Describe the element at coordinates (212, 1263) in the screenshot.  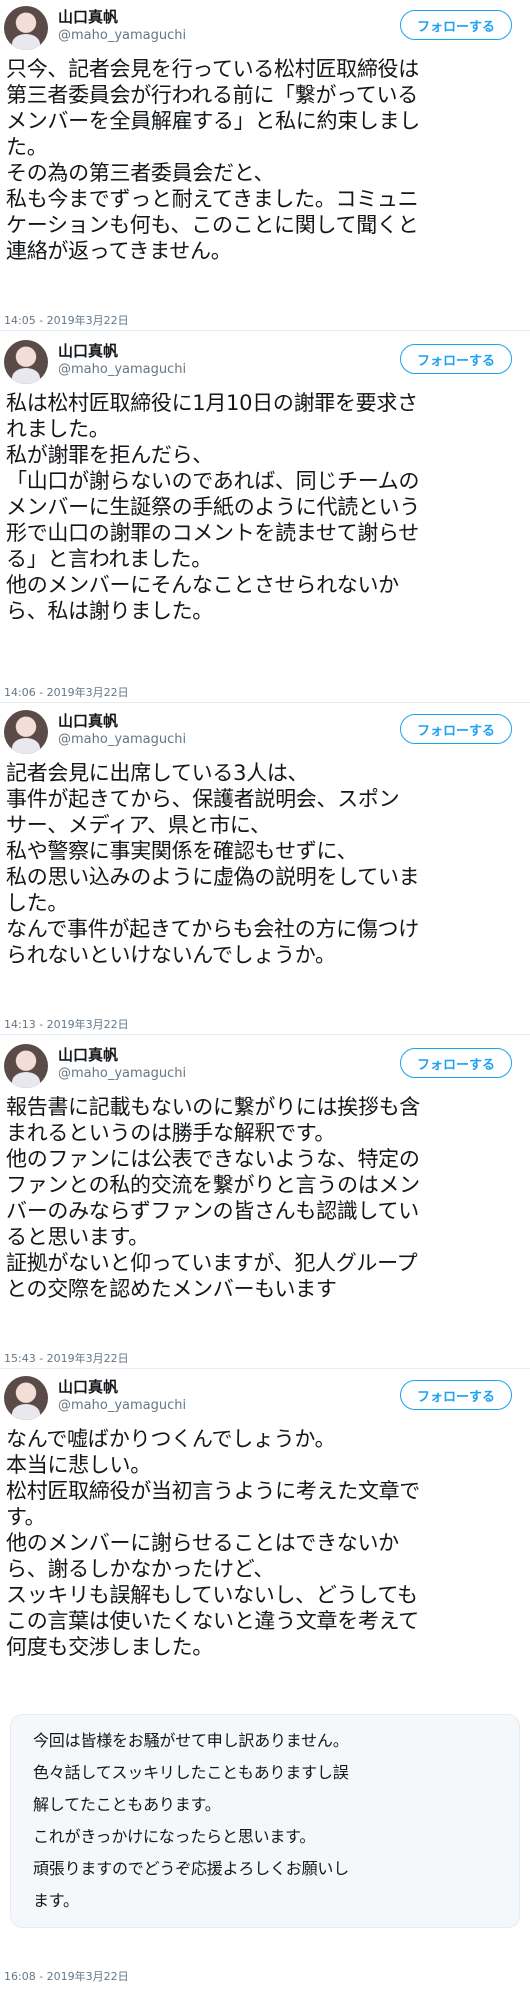
I see `tweet-line: 証拠がないと仰っていますが、犯人グループ` at that location.